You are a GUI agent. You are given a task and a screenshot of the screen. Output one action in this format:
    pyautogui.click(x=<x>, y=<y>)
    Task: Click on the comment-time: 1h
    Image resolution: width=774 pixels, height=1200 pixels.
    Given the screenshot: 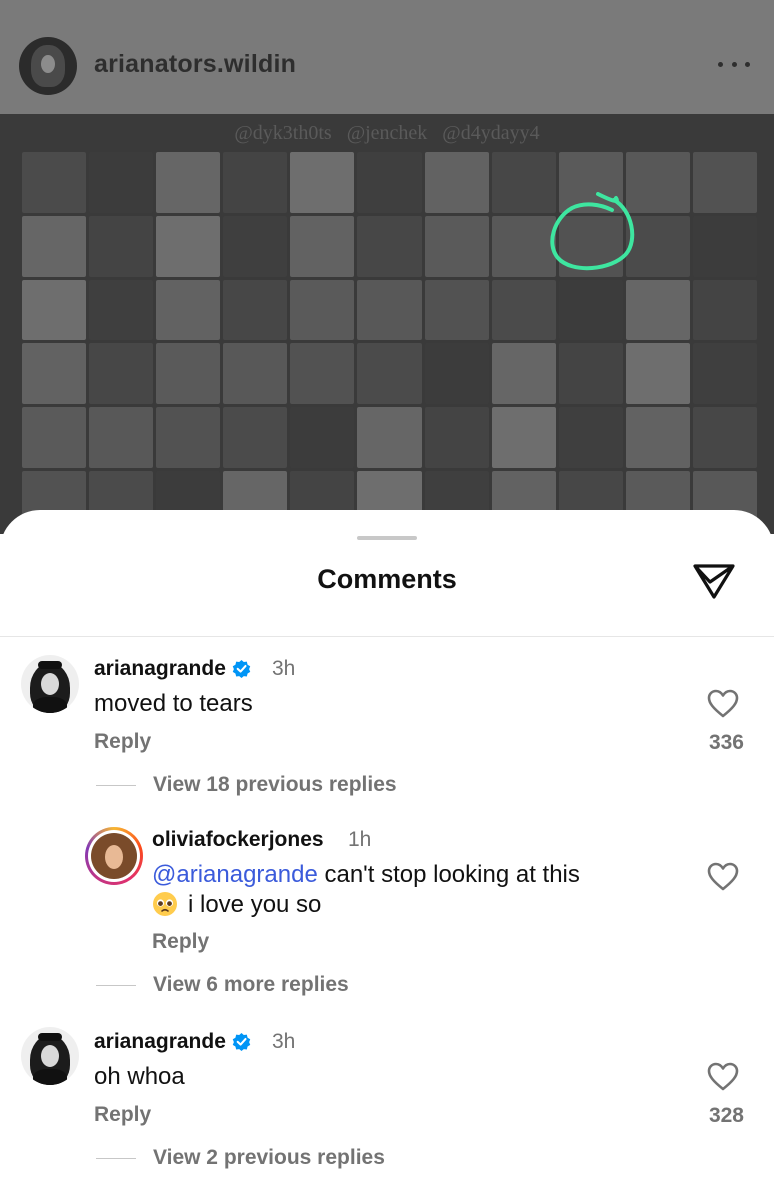 What is the action you would take?
    pyautogui.click(x=360, y=839)
    